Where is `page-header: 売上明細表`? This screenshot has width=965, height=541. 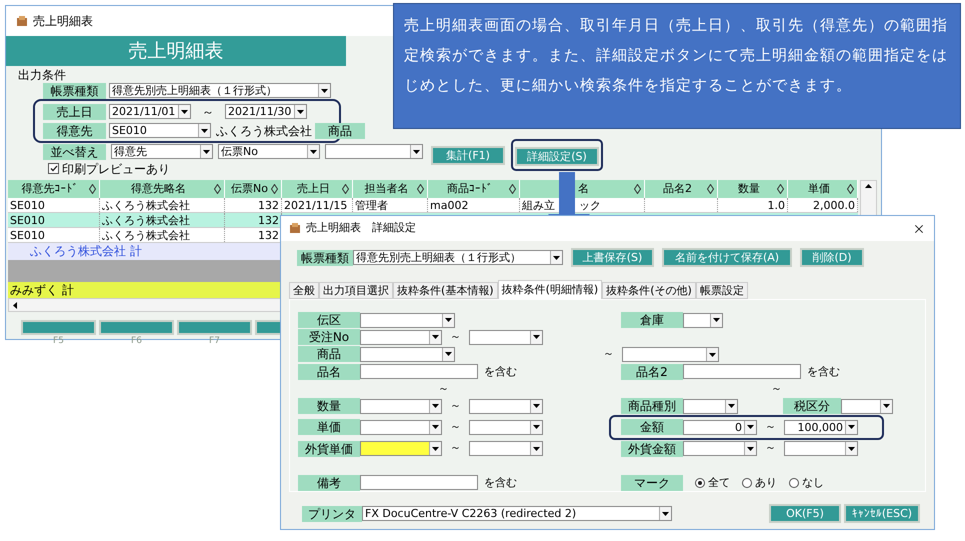
page-header: 売上明細表 is located at coordinates (176, 51).